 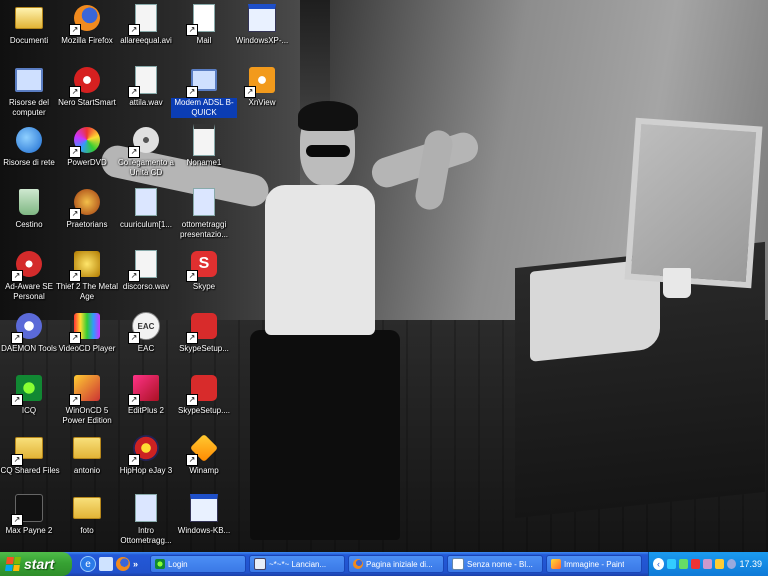 What do you see at coordinates (86, 81) in the screenshot?
I see `nero-icon: ↗` at bounding box center [86, 81].